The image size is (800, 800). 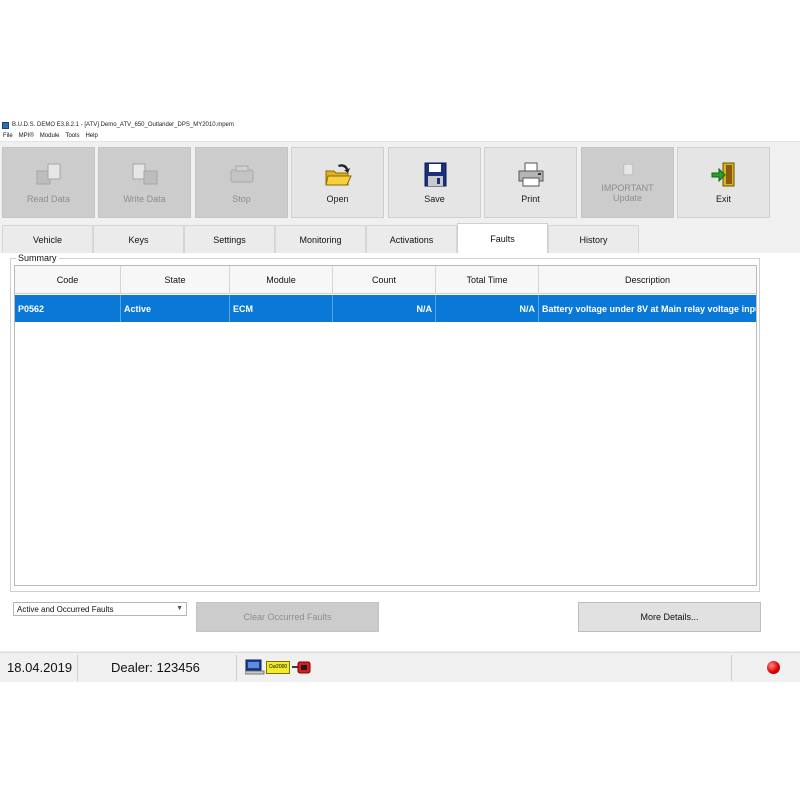 I want to click on tab-vehicle: Vehicle, so click(x=47, y=239).